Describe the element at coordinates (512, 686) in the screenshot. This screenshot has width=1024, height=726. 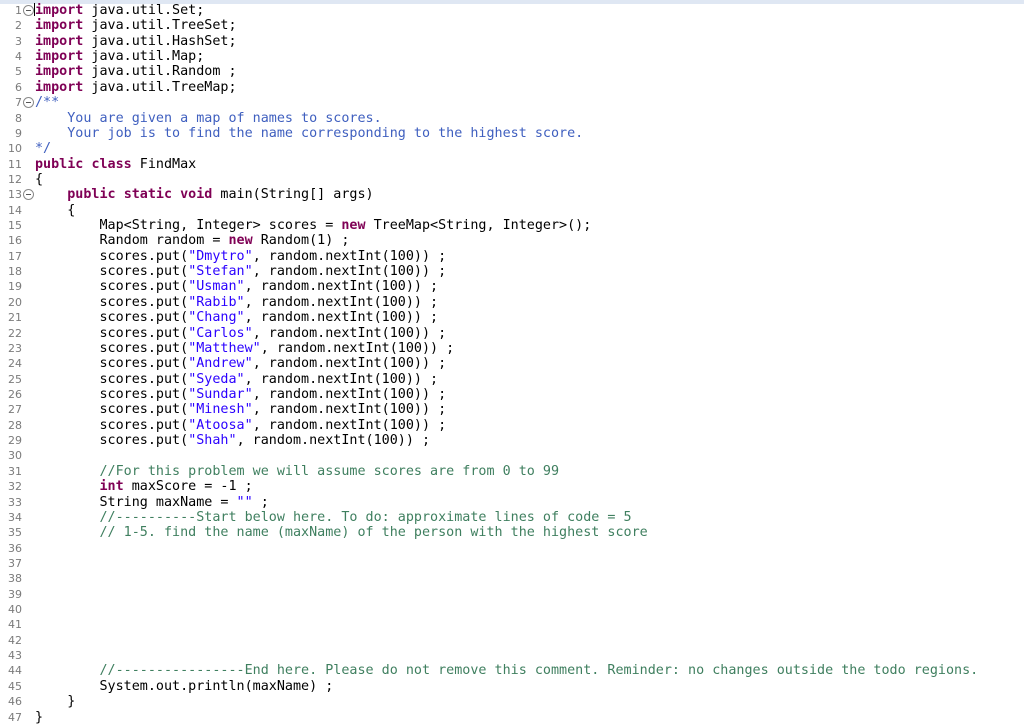
I see `code-line: 45 System.out.println(maxName) ;` at that location.